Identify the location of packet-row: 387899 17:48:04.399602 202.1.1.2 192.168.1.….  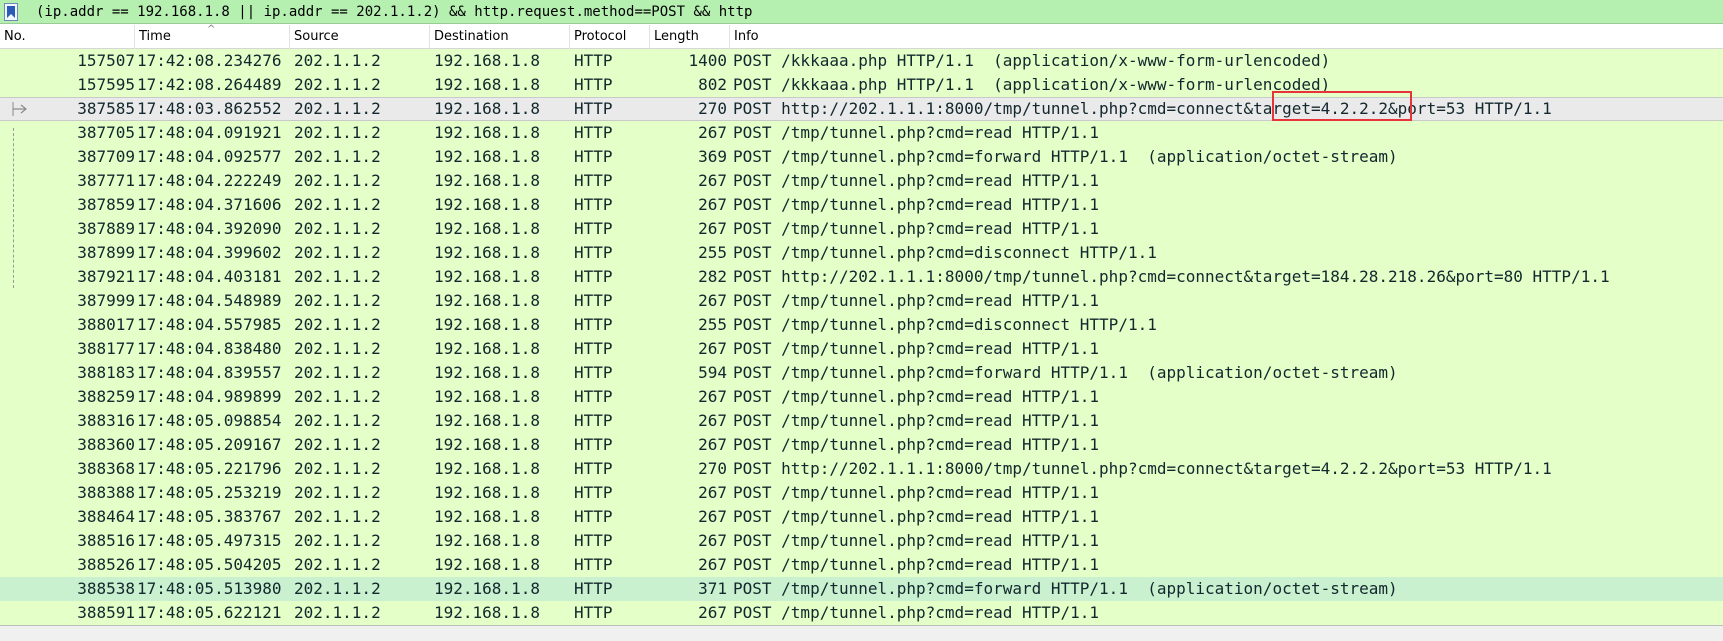
(861, 253).